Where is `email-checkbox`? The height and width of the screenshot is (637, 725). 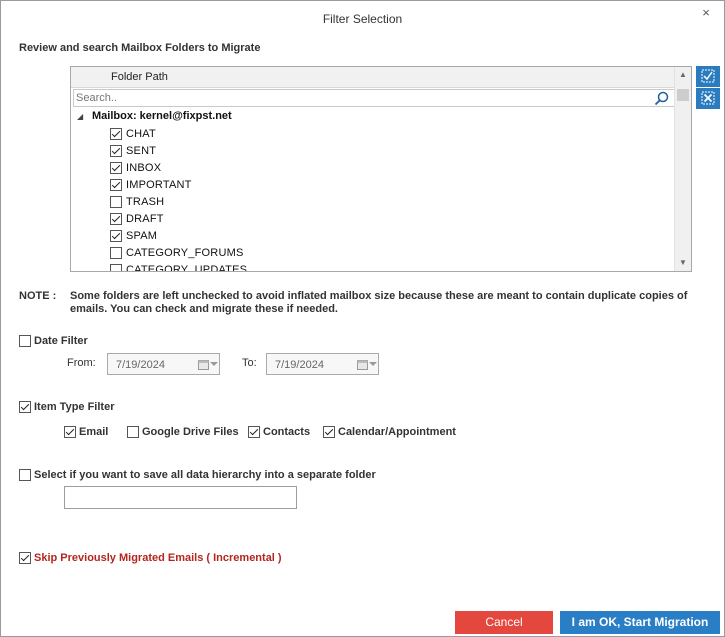
email-checkbox is located at coordinates (70, 432).